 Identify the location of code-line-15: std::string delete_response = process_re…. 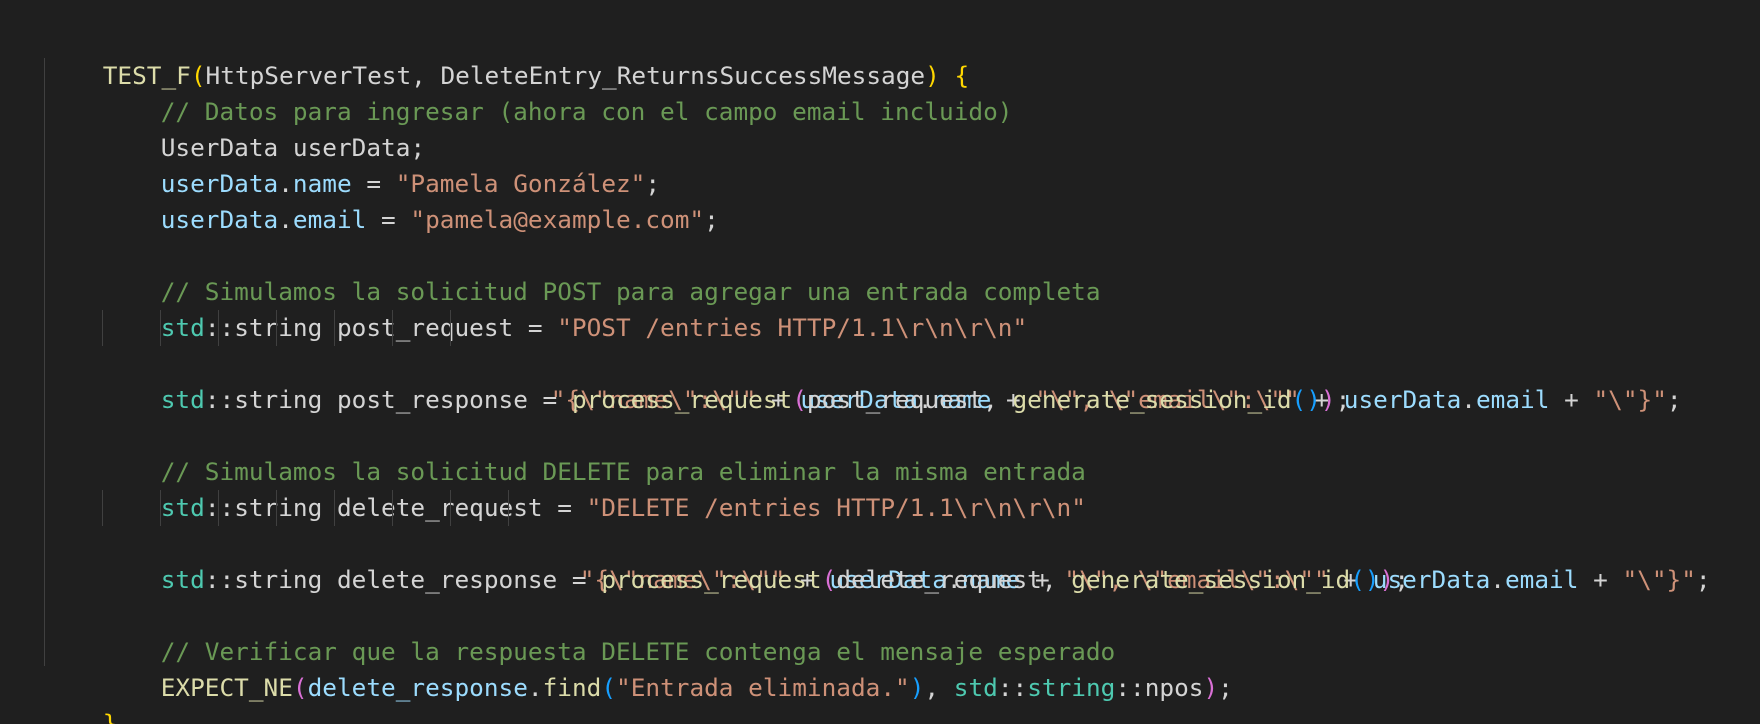
(784, 579).